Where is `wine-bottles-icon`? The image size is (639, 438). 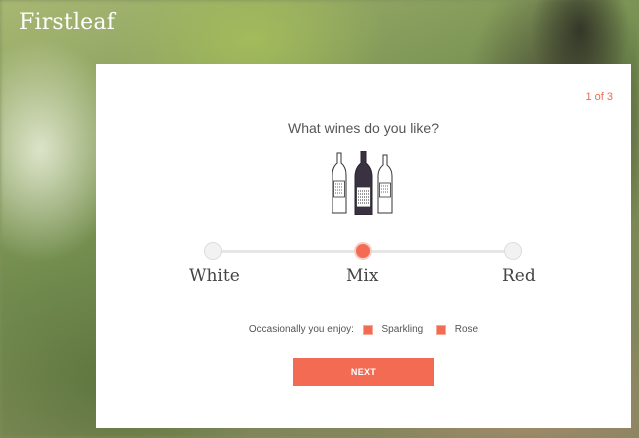 wine-bottles-icon is located at coordinates (362, 183).